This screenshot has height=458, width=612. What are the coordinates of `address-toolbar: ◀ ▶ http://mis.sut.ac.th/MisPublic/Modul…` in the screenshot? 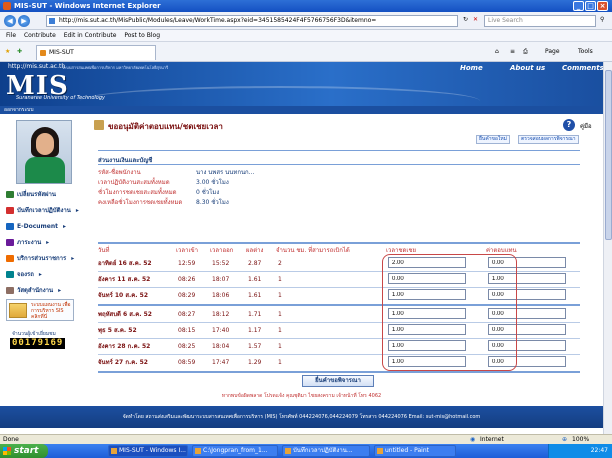 It's located at (306, 21).